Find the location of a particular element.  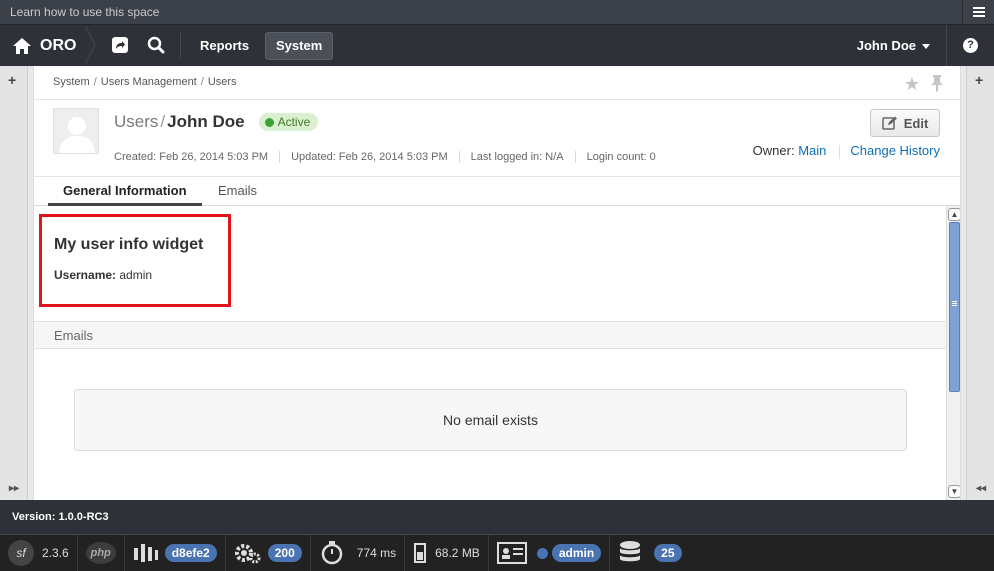

version-bar: Version: 1.0.0-RC3 is located at coordinates (497, 517).